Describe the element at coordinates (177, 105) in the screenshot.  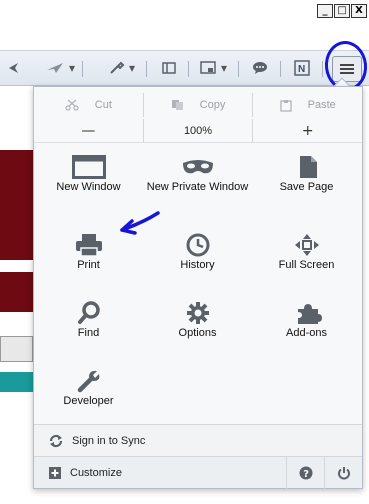
I see `copy-icon` at that location.